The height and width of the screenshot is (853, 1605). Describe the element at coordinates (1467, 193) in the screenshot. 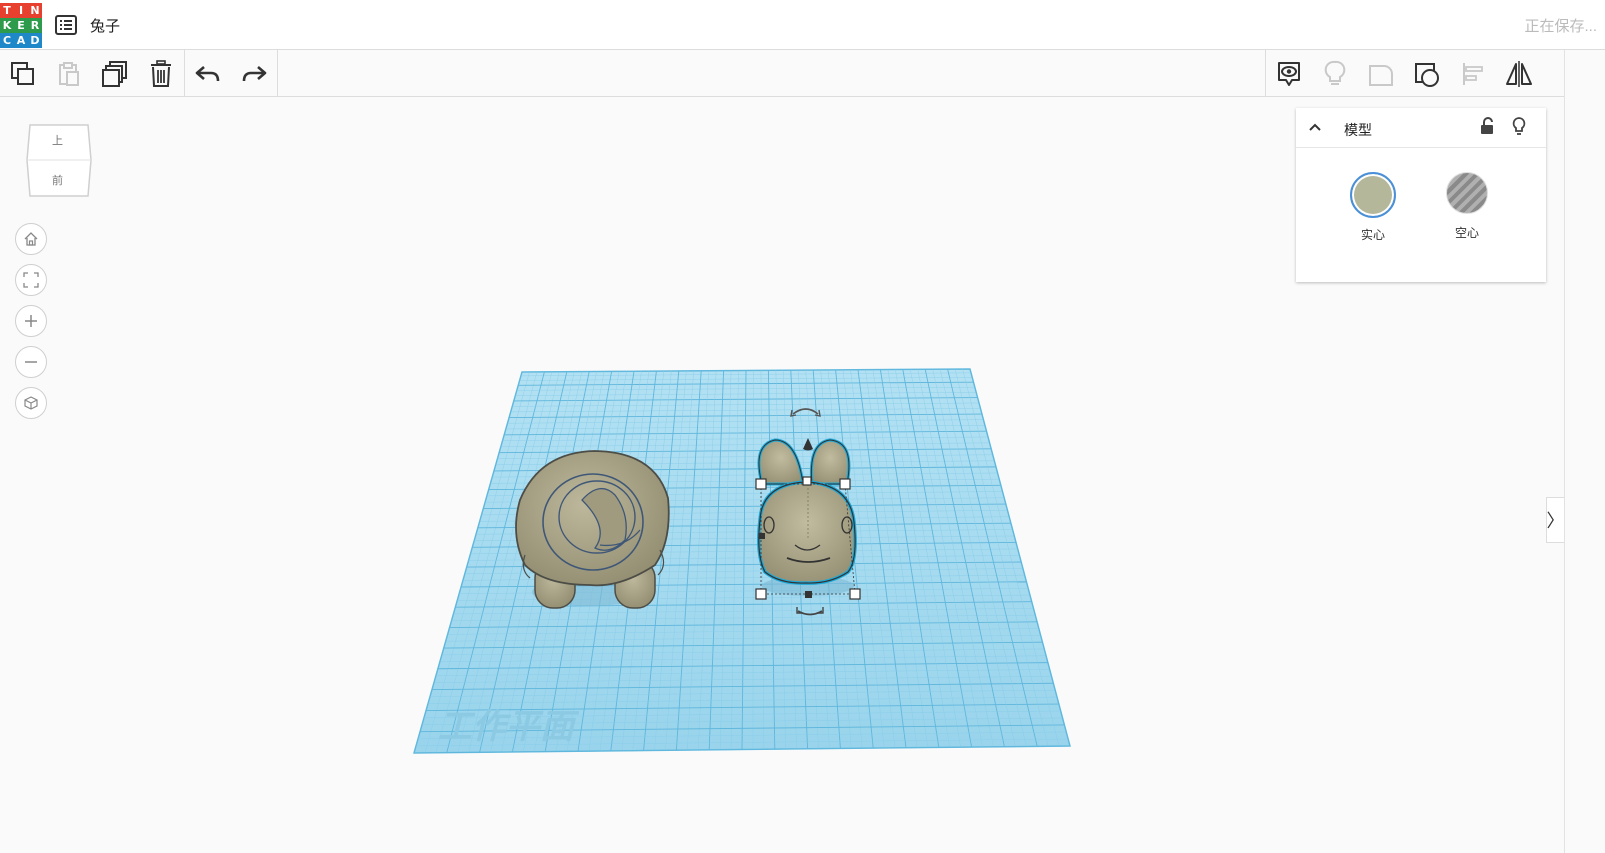

I see `hole-swatch` at that location.